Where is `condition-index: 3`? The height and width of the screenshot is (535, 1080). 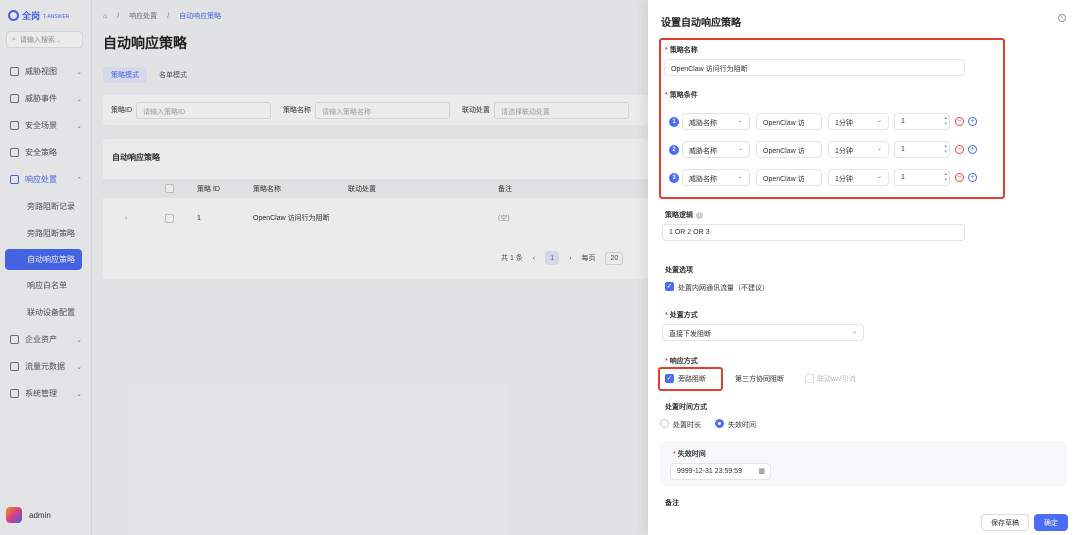 condition-index: 3 is located at coordinates (674, 178).